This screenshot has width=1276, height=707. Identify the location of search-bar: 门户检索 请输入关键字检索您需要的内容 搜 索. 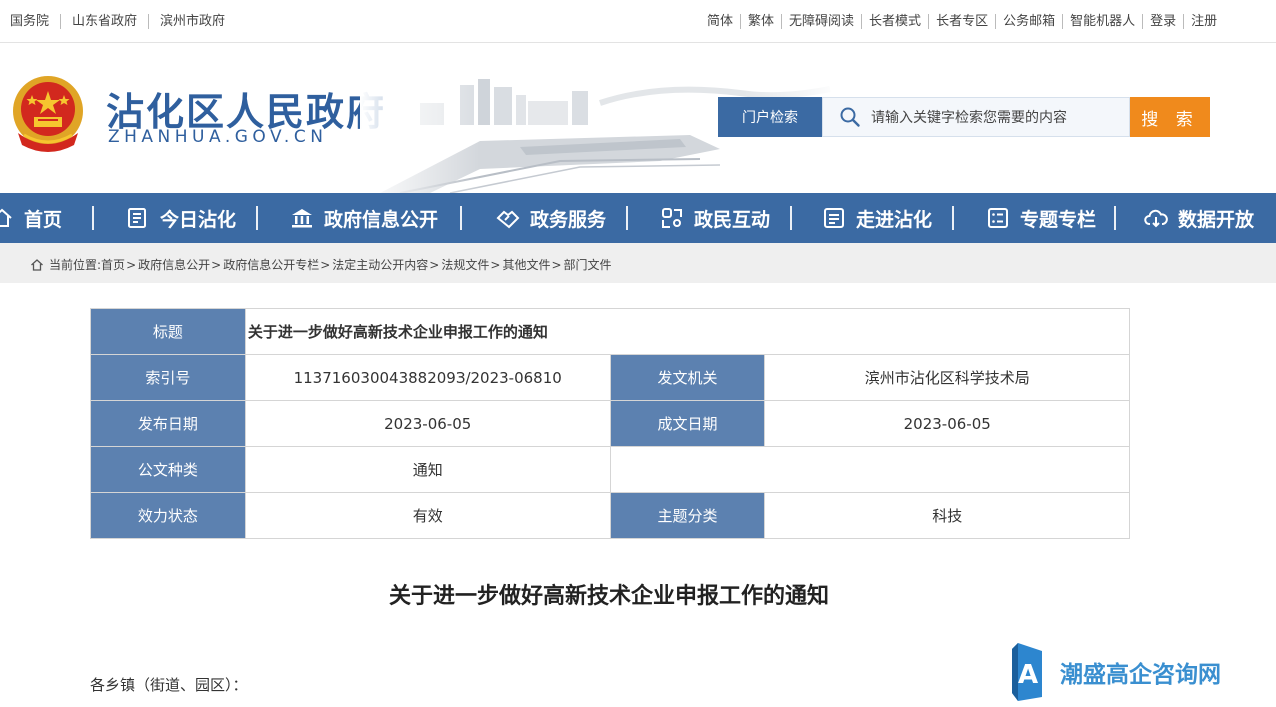
(964, 117).